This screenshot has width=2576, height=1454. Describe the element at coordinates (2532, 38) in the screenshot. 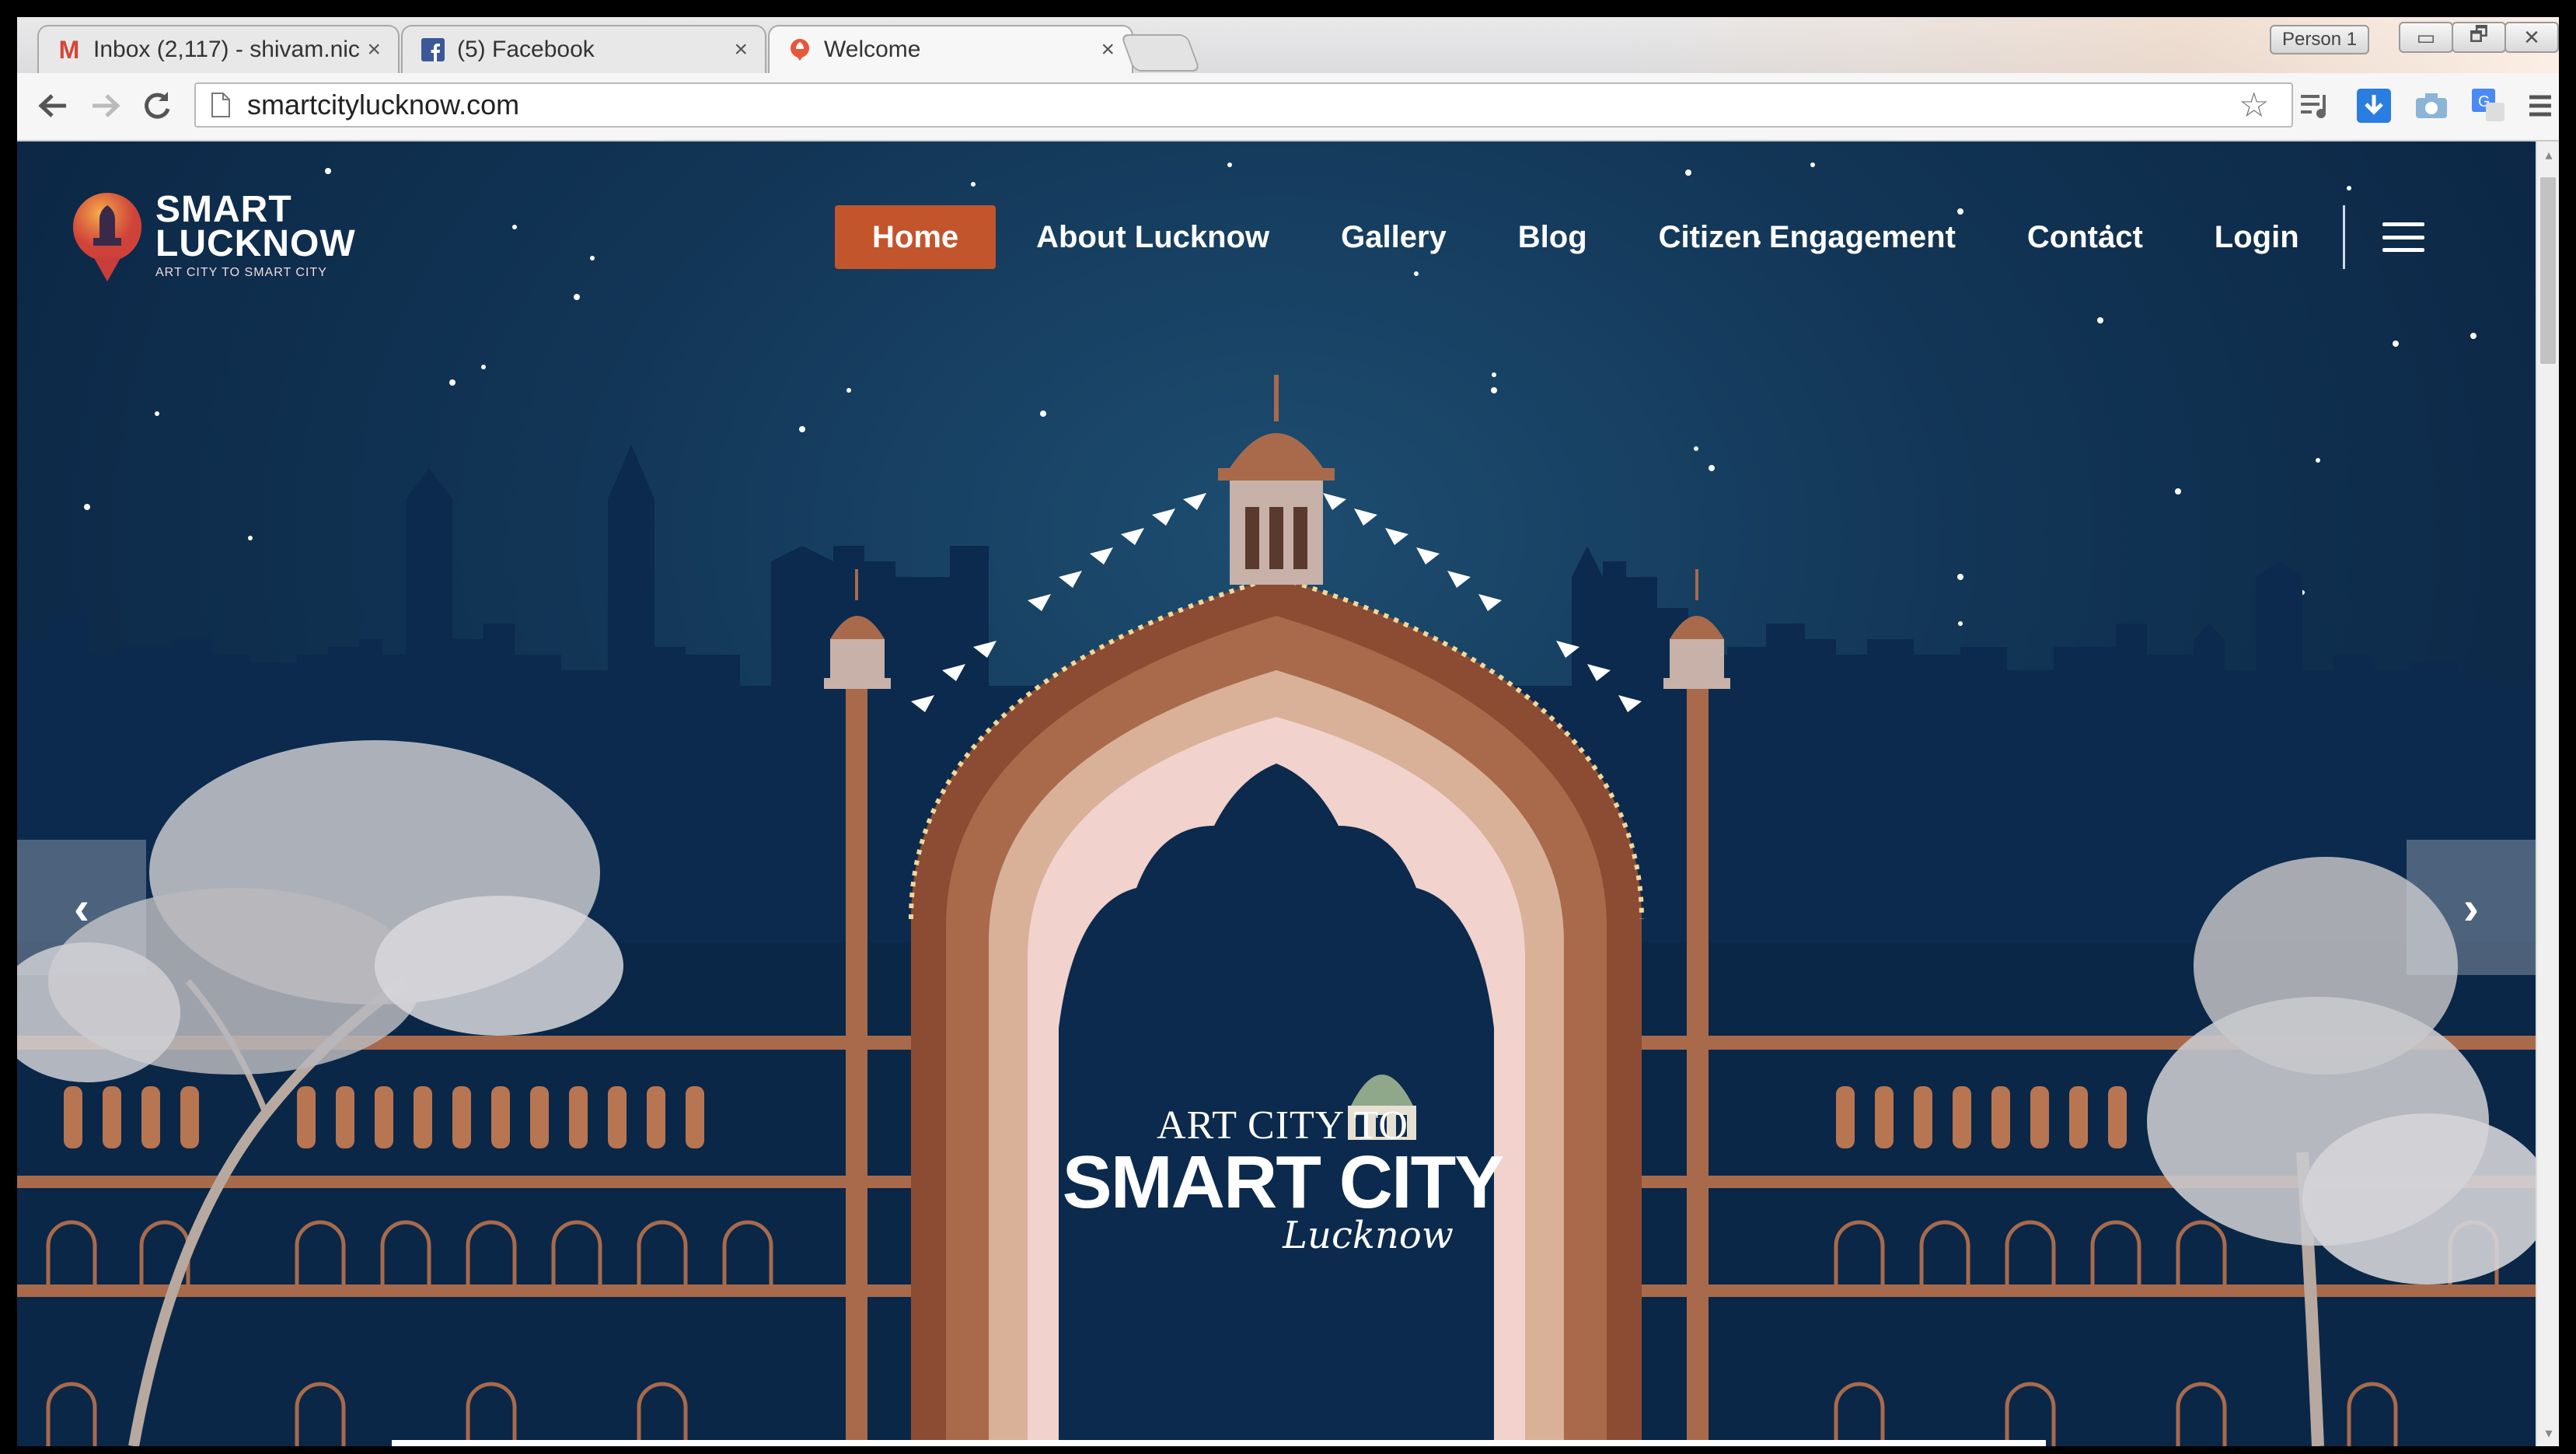

I see `close-window-button: ✕` at that location.